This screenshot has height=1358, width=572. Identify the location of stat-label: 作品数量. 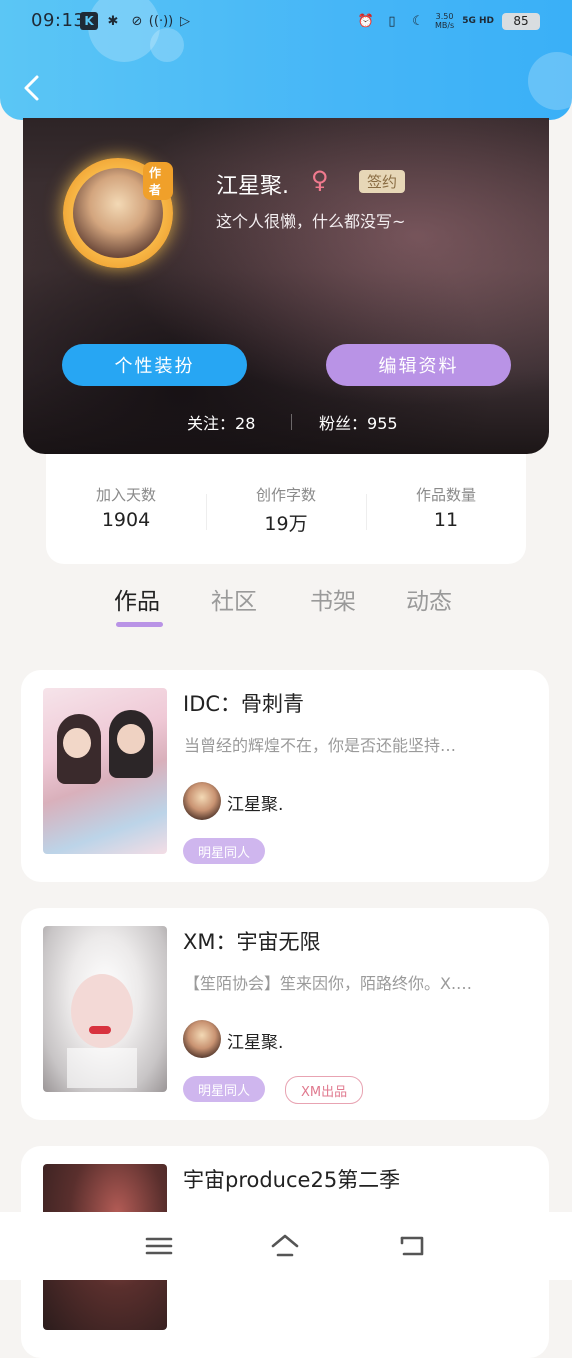
(445, 495).